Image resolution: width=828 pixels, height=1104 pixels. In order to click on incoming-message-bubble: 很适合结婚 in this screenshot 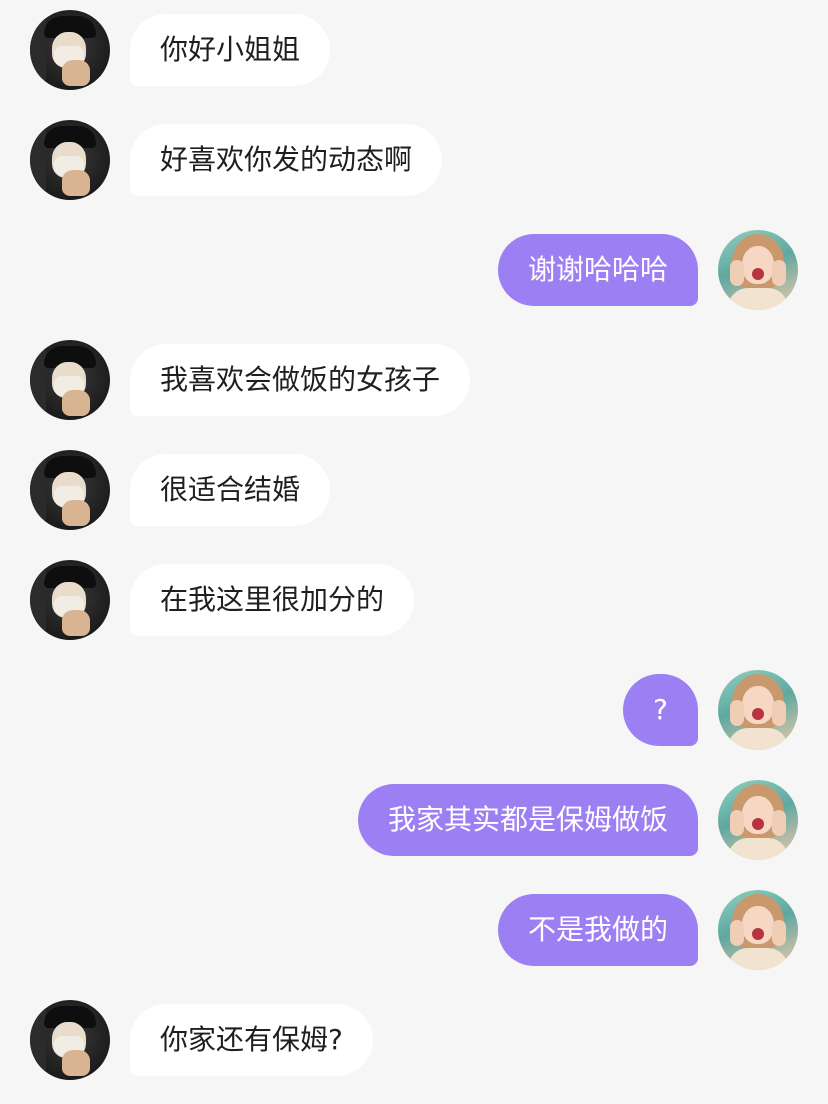, I will do `click(230, 490)`.